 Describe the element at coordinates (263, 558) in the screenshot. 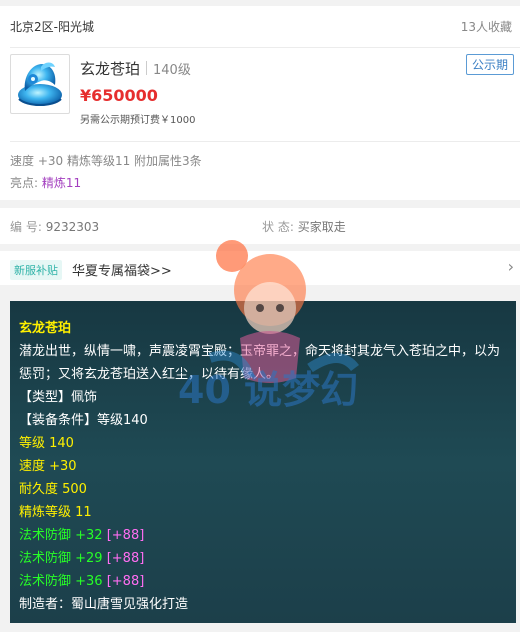

I see `desc-magic-def-2: 法术防御 +29 [+88]` at that location.